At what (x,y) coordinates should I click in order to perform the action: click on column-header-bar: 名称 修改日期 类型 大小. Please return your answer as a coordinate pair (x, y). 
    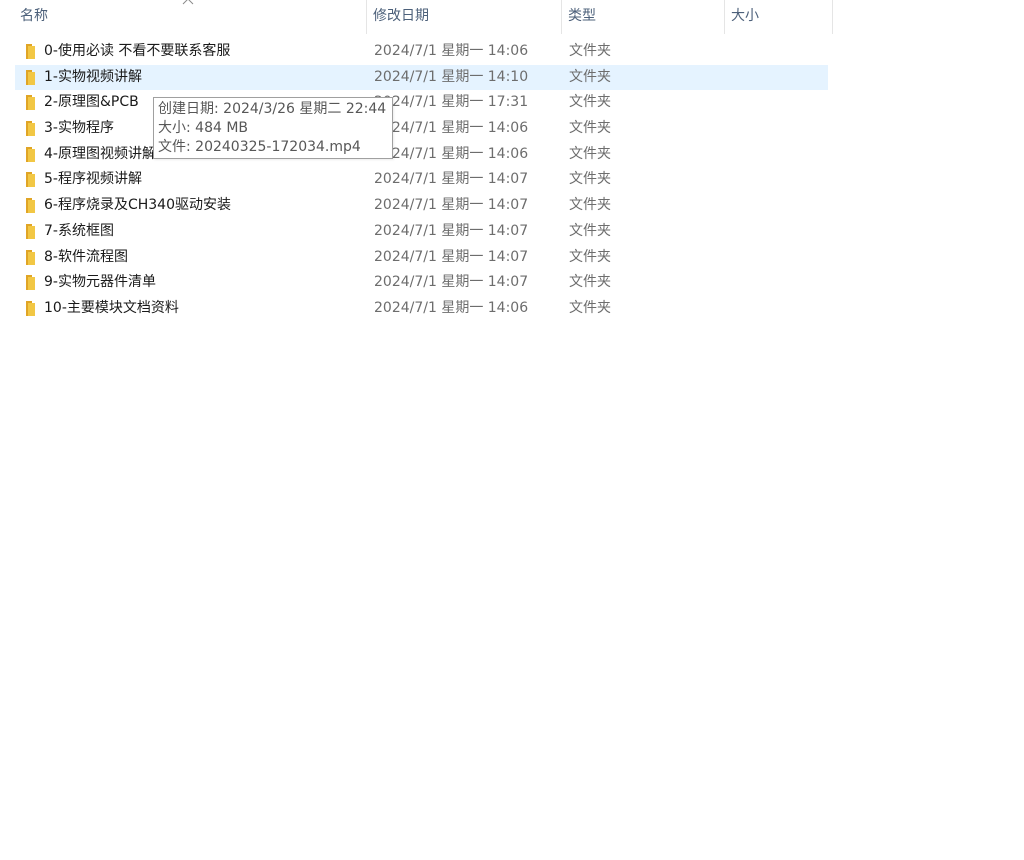
    Looking at the image, I should click on (416, 17).